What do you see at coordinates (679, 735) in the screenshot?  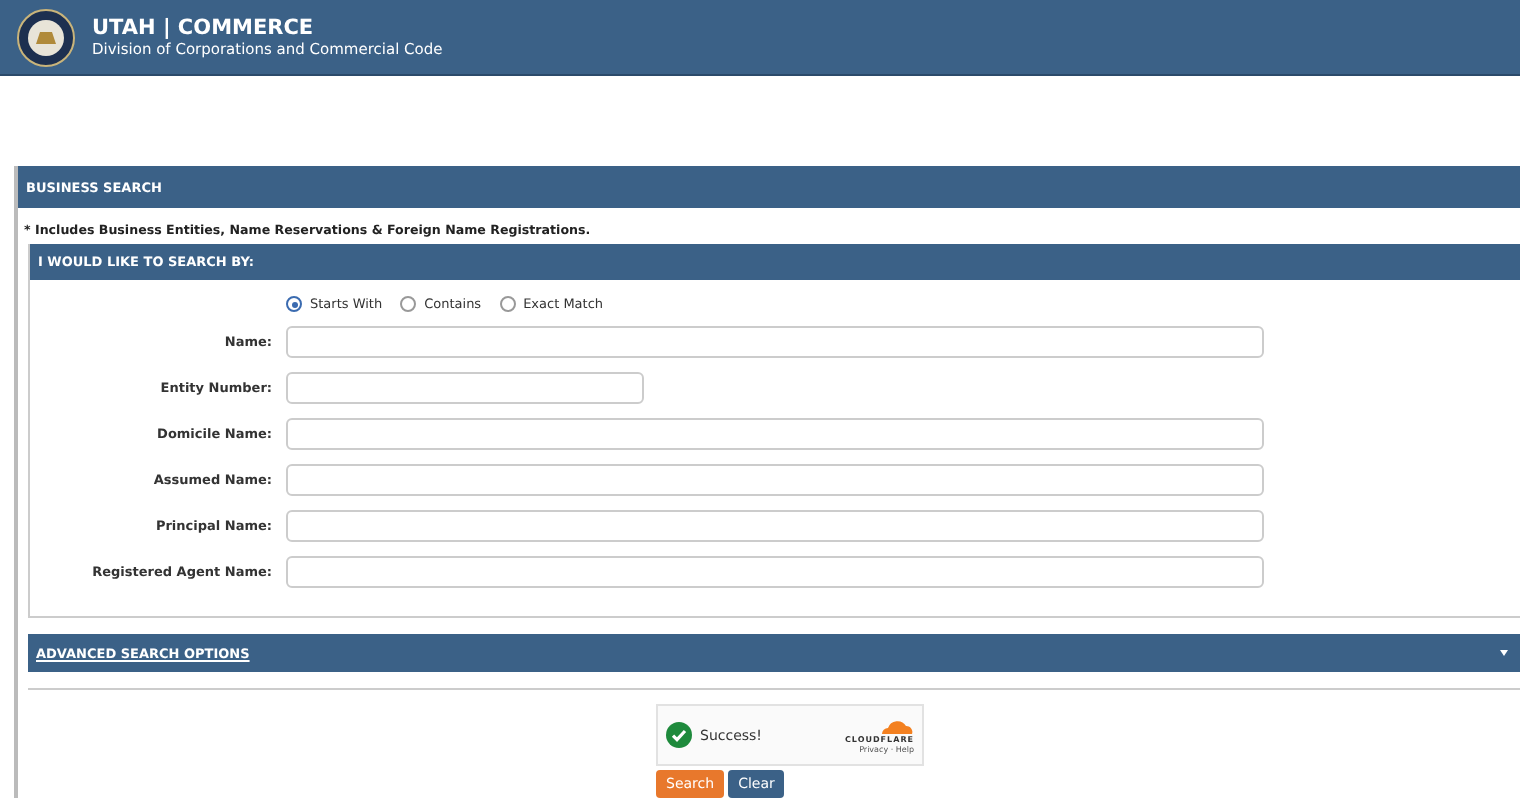 I see `check-icon` at bounding box center [679, 735].